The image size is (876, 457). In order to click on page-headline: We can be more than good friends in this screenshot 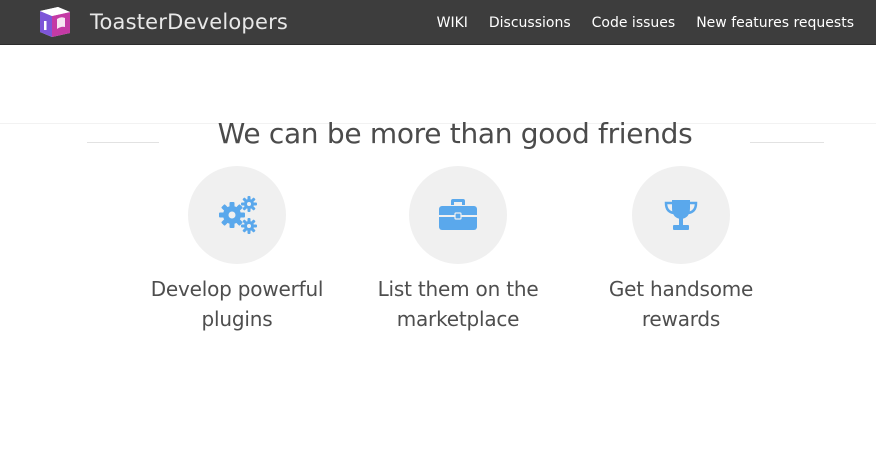, I will do `click(455, 133)`.